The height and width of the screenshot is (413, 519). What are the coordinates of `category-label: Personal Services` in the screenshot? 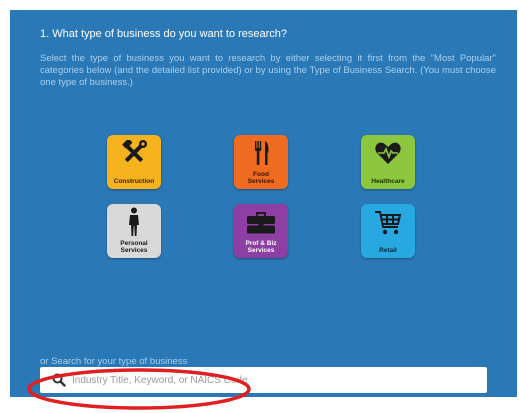 It's located at (134, 247).